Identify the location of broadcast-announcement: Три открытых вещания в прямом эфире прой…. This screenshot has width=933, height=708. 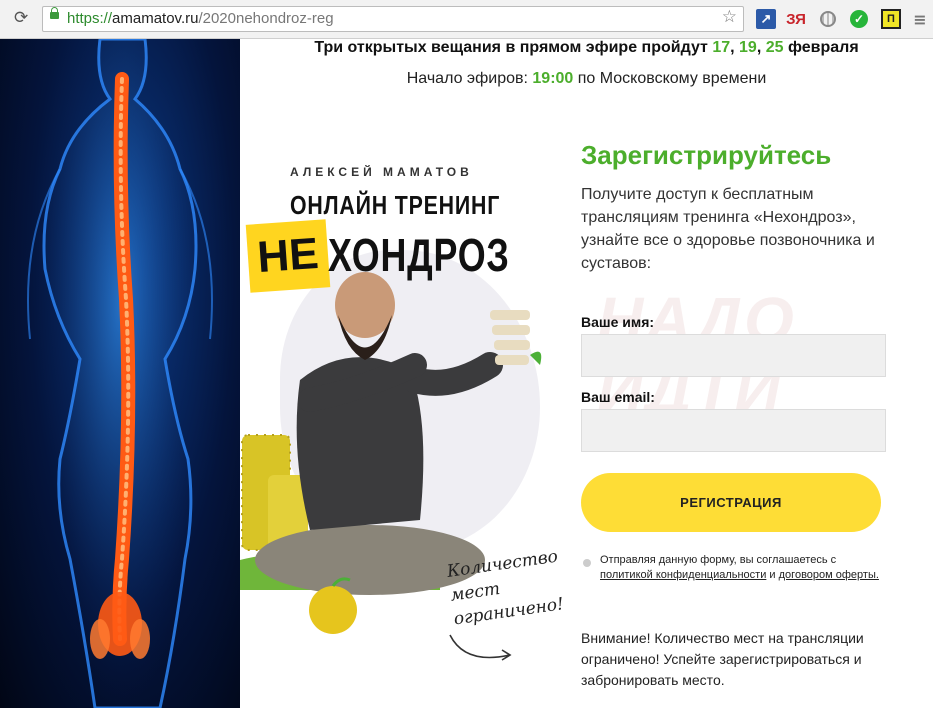
(586, 47).